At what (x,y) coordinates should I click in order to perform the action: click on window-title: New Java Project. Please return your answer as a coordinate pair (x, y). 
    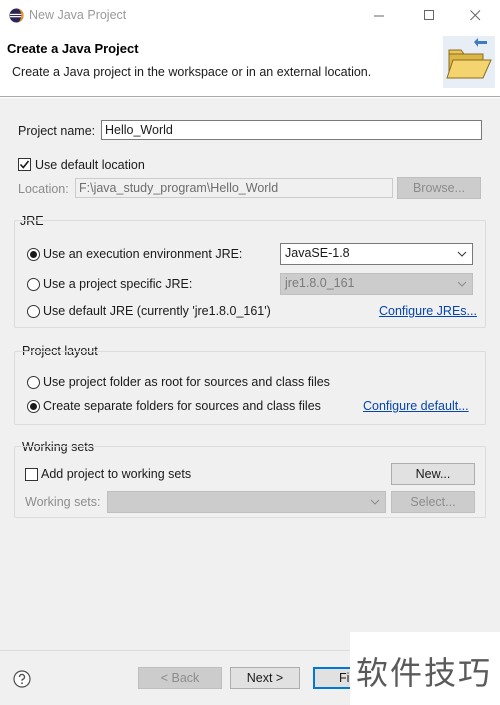
    Looking at the image, I should click on (78, 15).